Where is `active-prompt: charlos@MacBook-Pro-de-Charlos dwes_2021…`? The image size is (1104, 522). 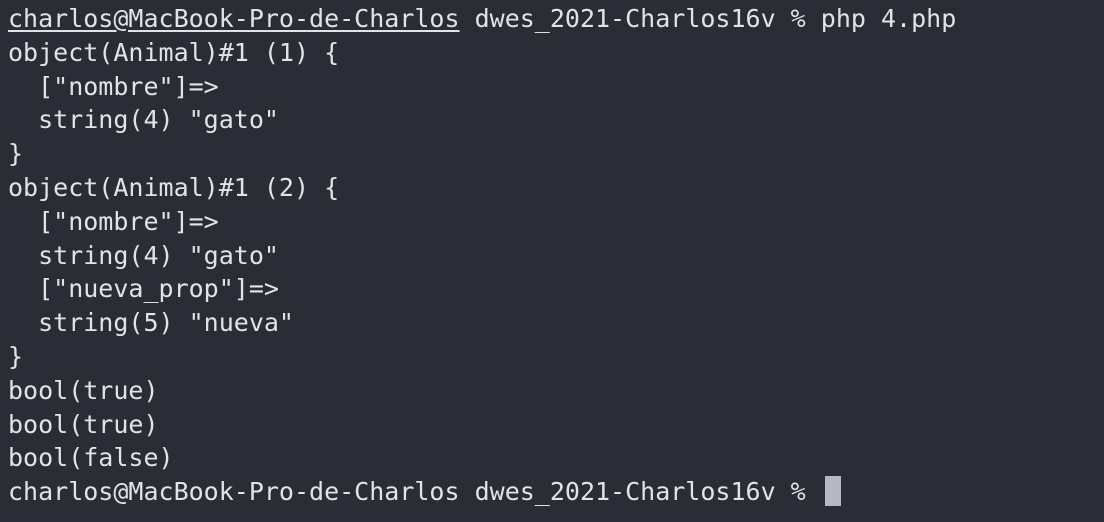
active-prompt: charlos@MacBook-Pro-de-Charlos dwes_2021… is located at coordinates (414, 492).